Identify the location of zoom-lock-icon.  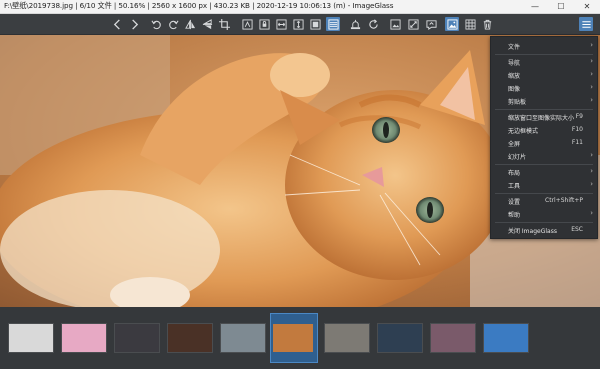
(264, 24).